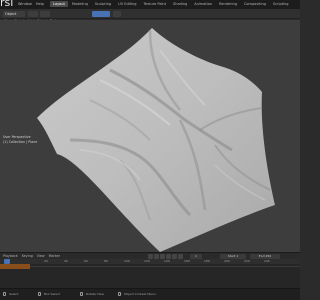  Describe the element at coordinates (10, 256) in the screenshot. I see `menu-playback: Playback` at that location.